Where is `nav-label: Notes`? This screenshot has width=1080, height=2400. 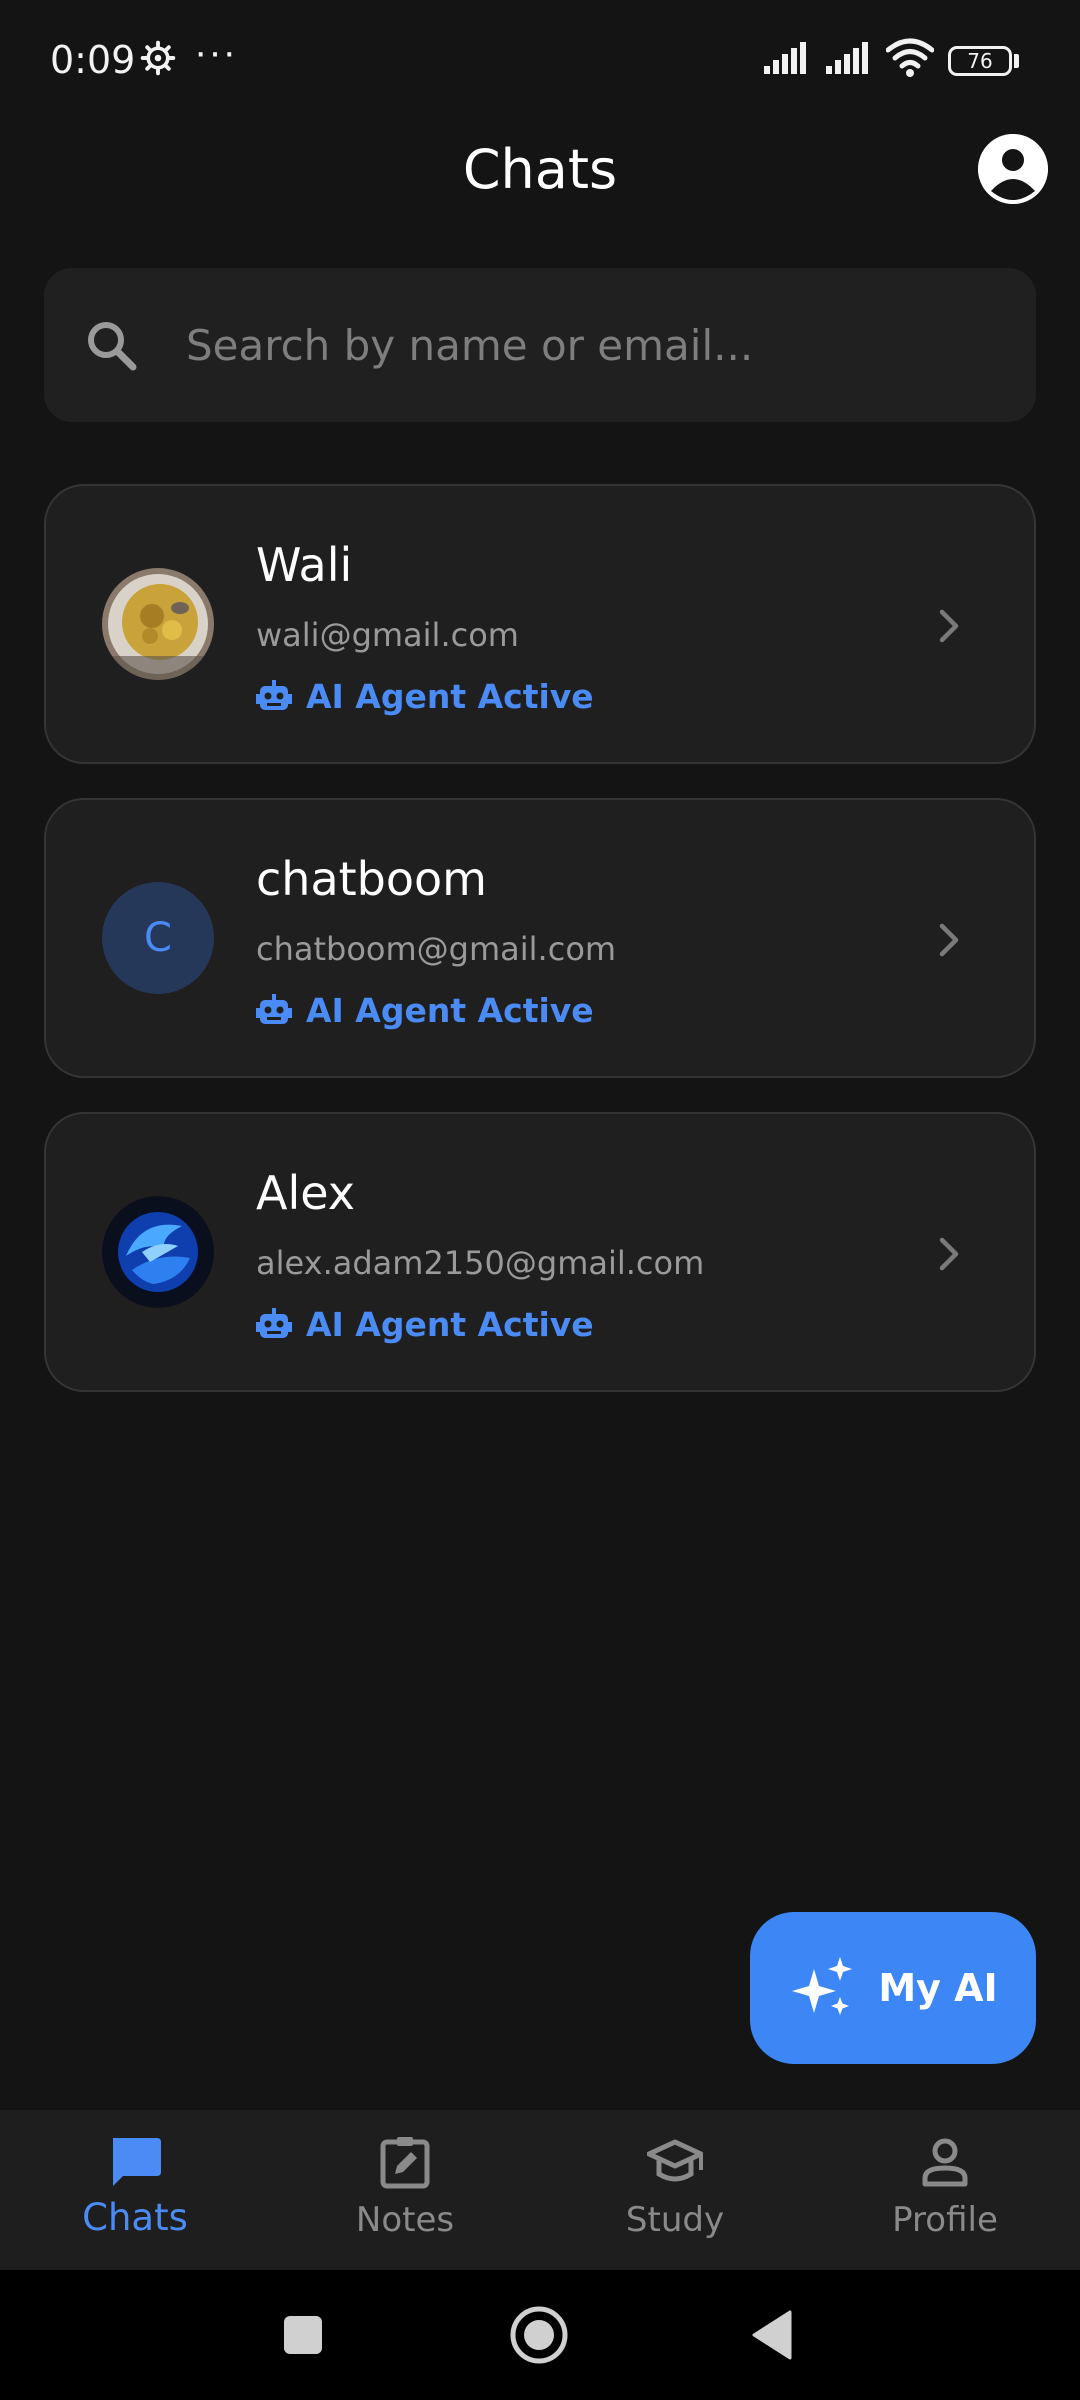 nav-label: Notes is located at coordinates (405, 2220).